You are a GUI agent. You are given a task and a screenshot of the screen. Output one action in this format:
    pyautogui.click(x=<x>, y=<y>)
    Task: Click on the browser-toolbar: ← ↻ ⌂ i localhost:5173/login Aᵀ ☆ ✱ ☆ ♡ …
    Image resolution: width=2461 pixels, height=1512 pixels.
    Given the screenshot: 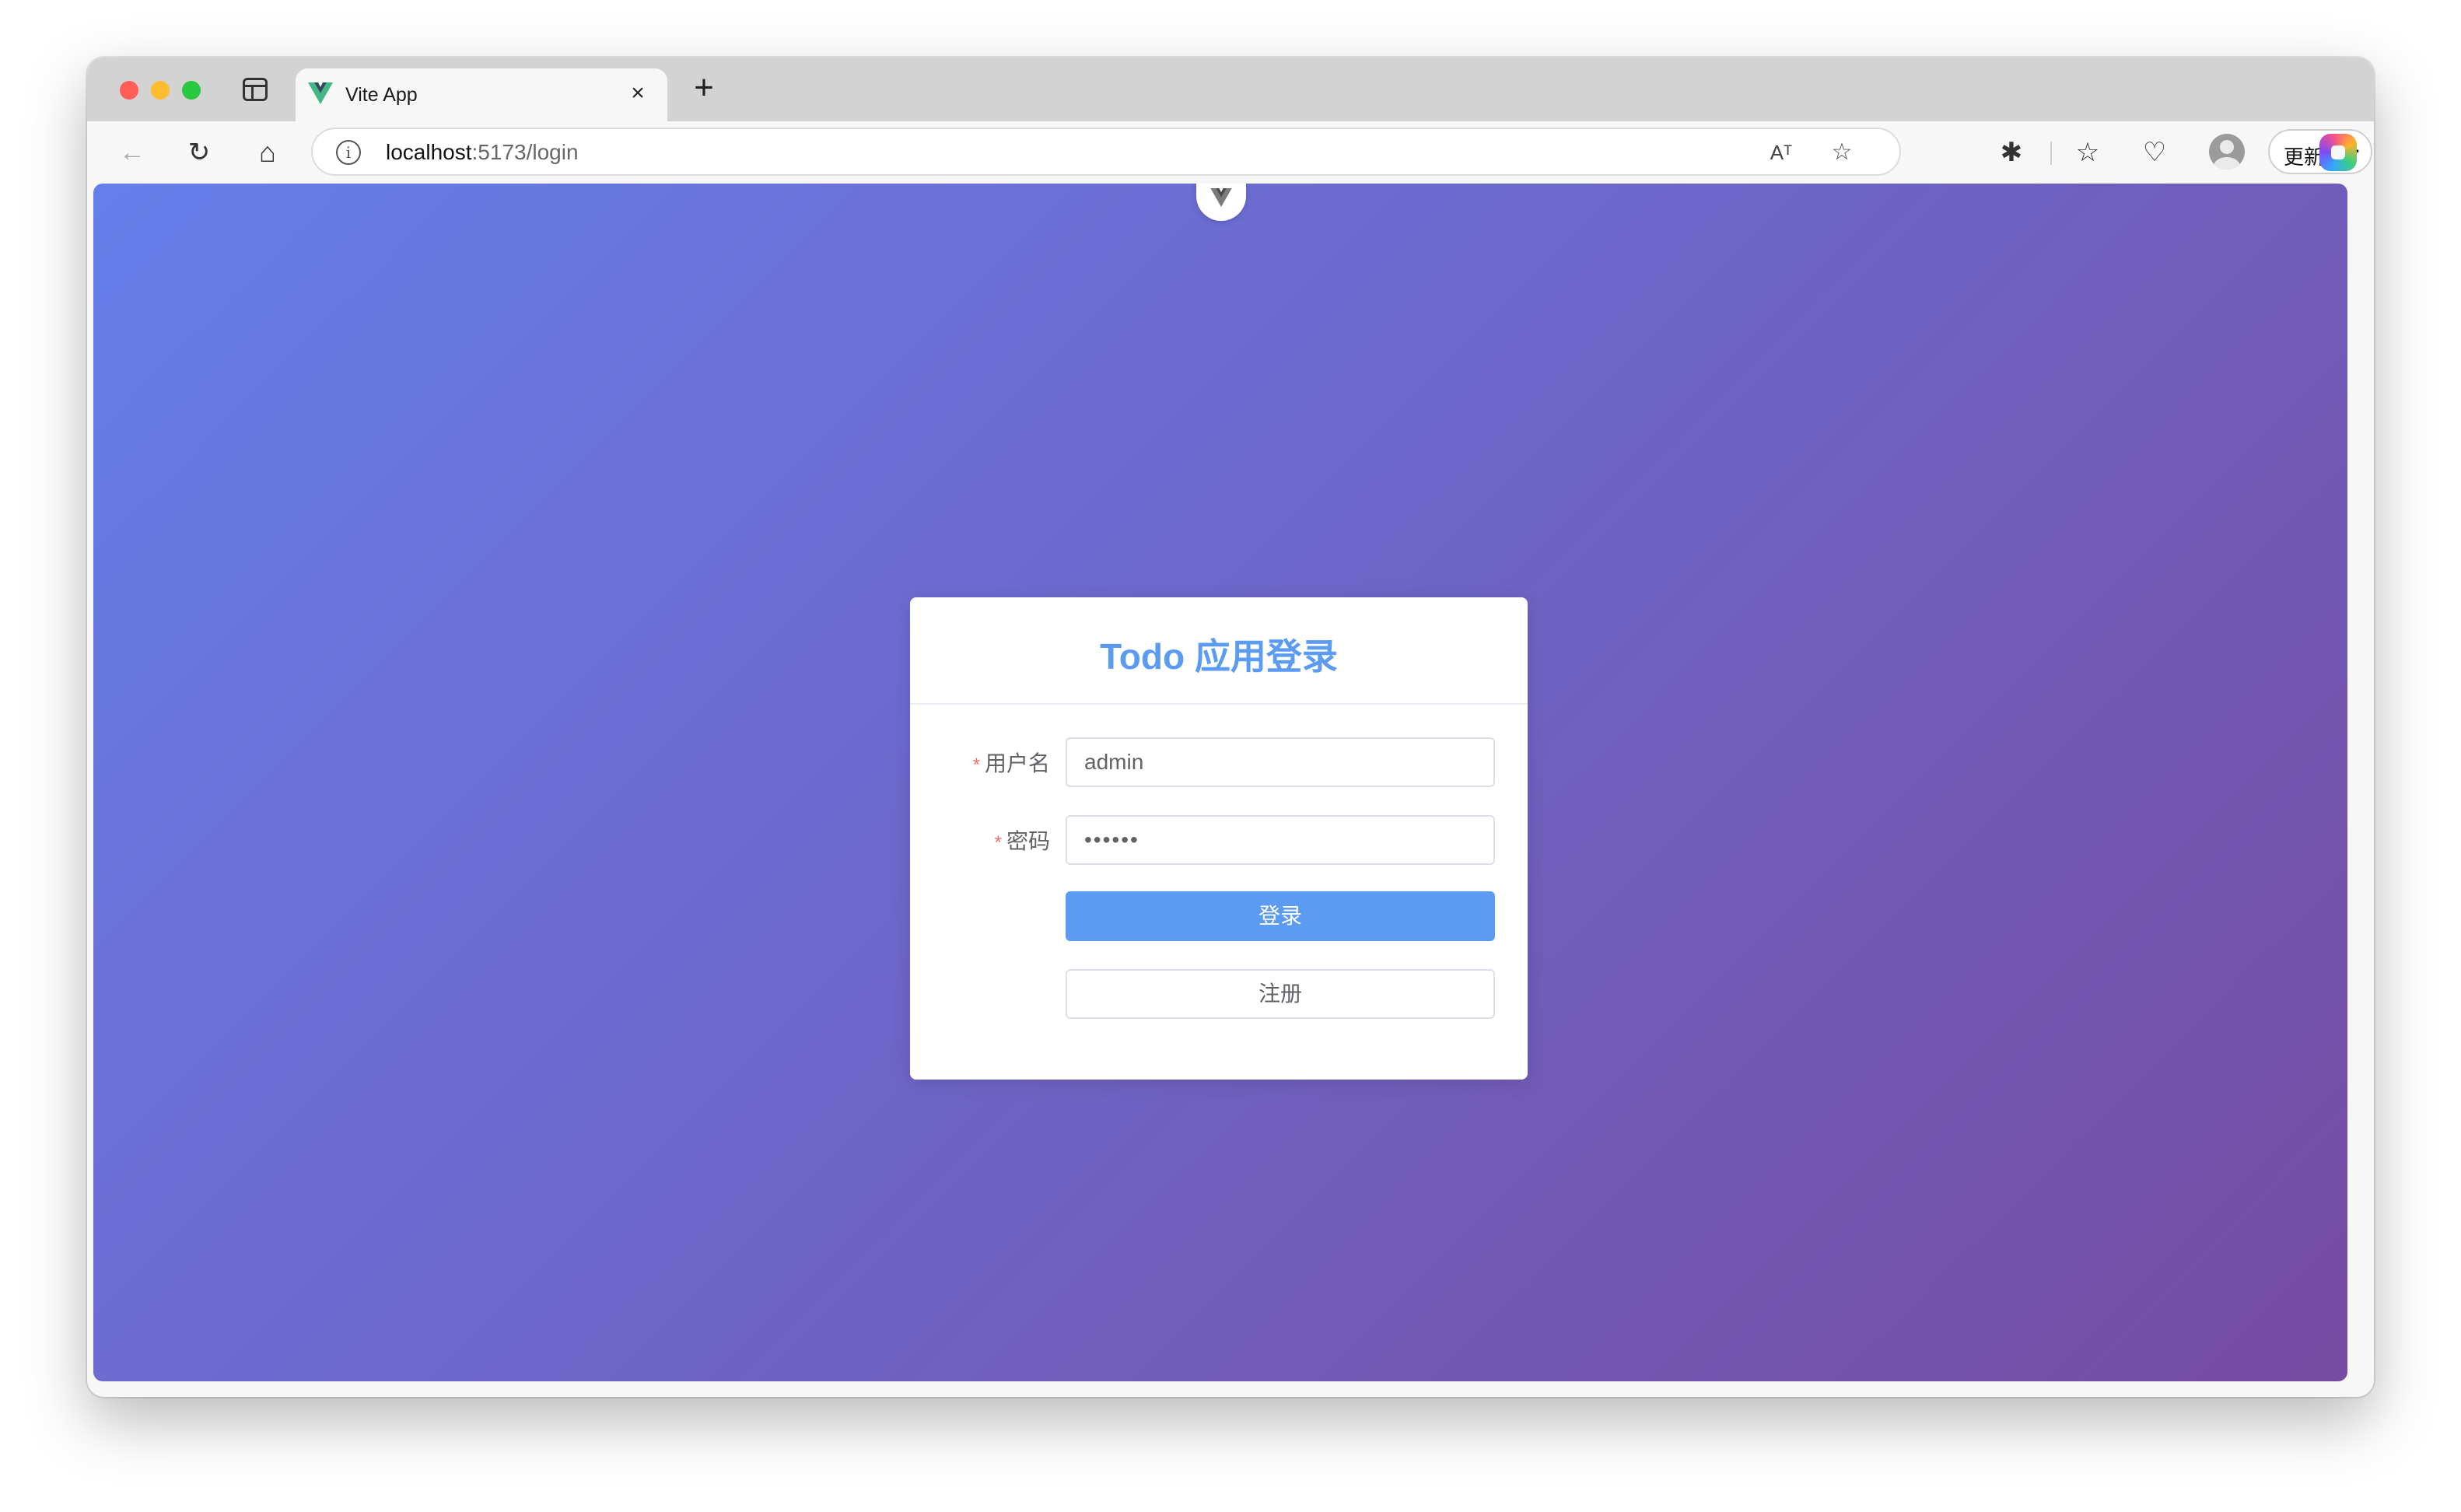 What is the action you would take?
    pyautogui.click(x=1230, y=152)
    